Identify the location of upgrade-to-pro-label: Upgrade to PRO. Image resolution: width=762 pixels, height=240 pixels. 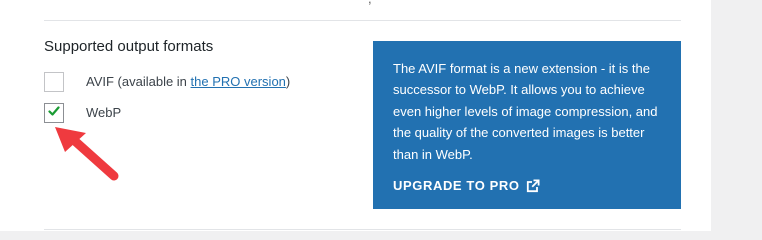
(456, 186).